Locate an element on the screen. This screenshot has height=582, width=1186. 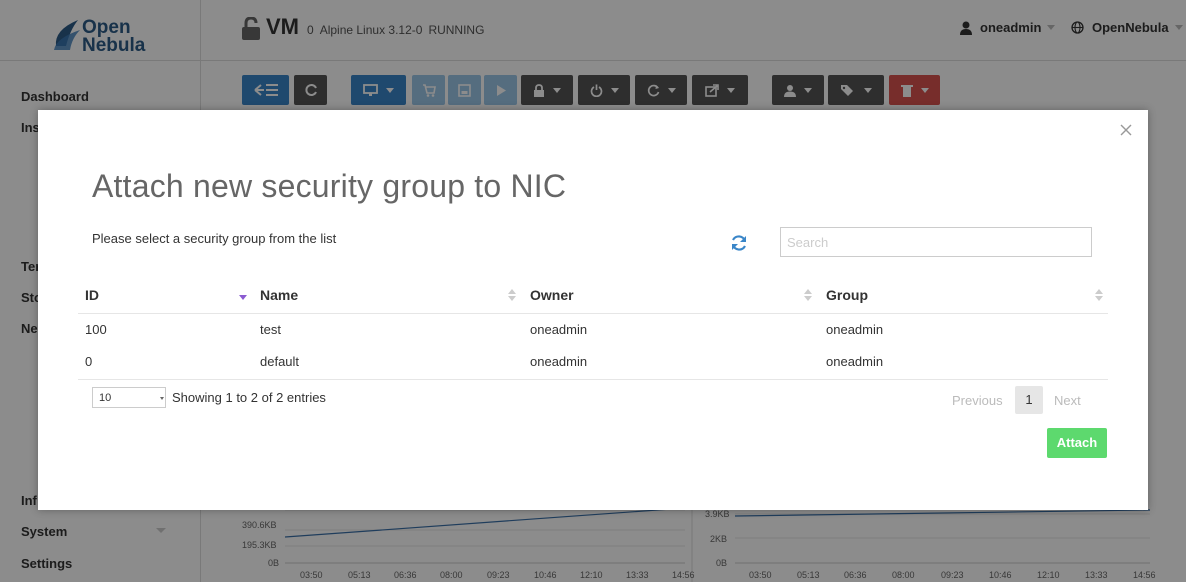
search-input is located at coordinates (936, 242).